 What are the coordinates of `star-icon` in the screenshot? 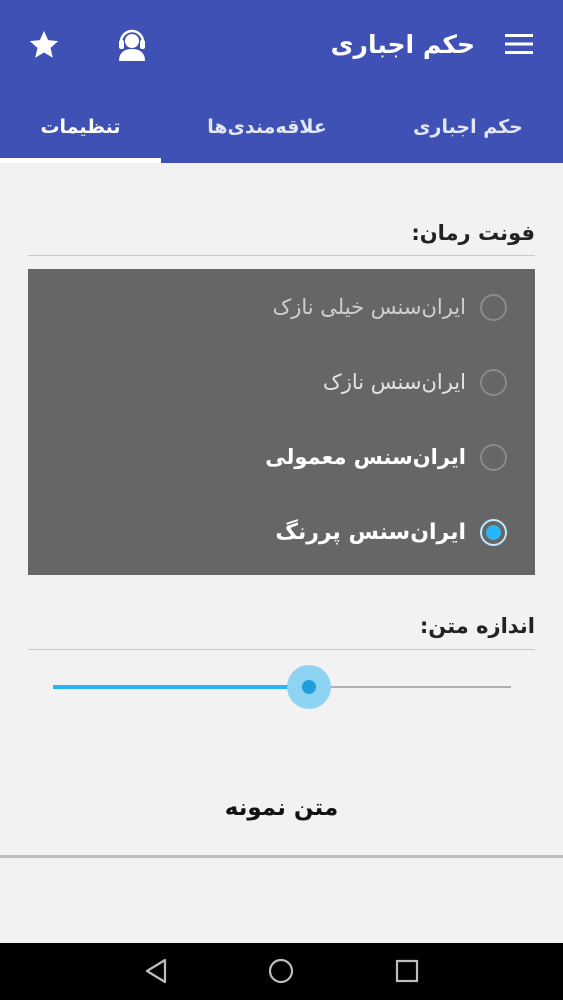 It's located at (44, 45).